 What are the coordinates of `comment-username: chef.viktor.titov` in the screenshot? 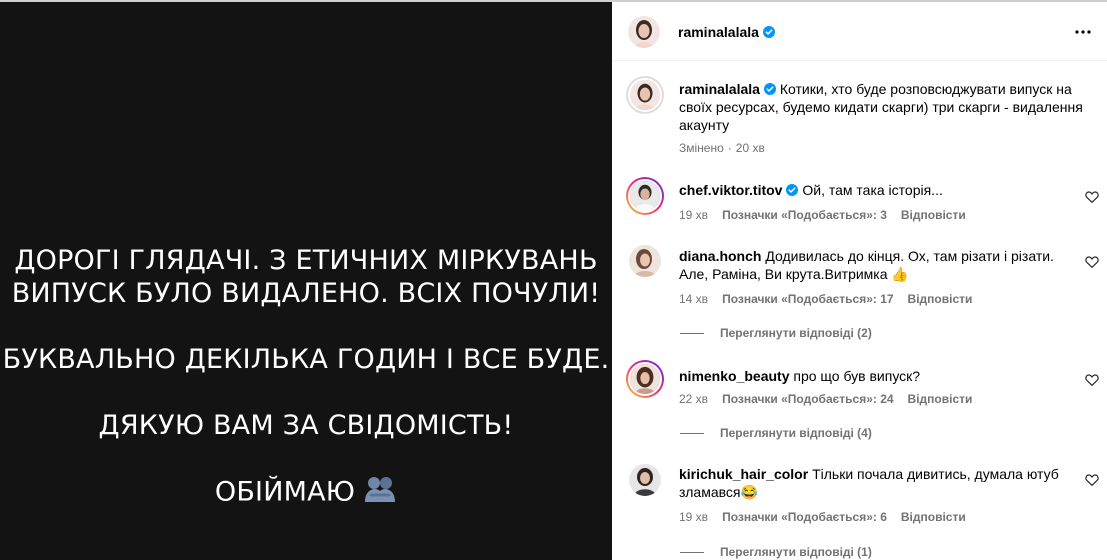 It's located at (739, 190).